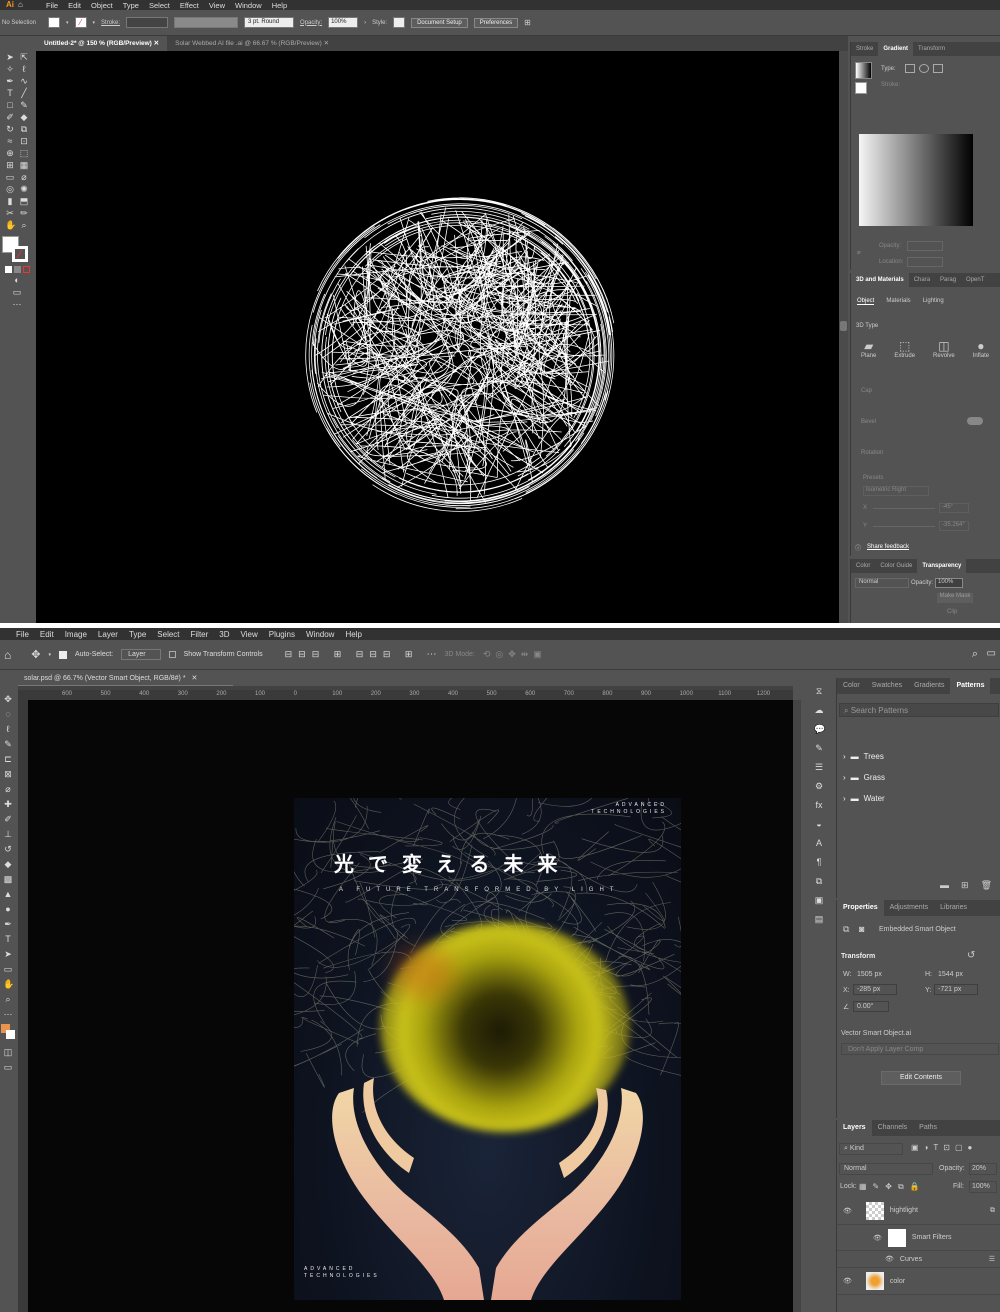  What do you see at coordinates (102, 5) in the screenshot?
I see `ai-menu-object: Object` at bounding box center [102, 5].